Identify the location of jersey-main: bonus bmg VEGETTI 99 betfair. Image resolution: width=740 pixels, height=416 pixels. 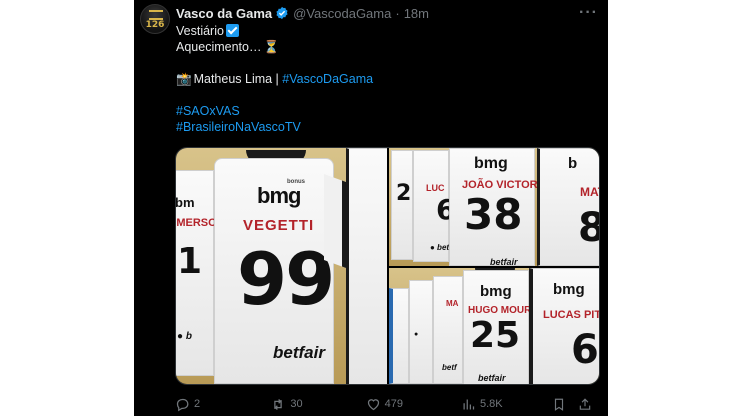
(274, 271).